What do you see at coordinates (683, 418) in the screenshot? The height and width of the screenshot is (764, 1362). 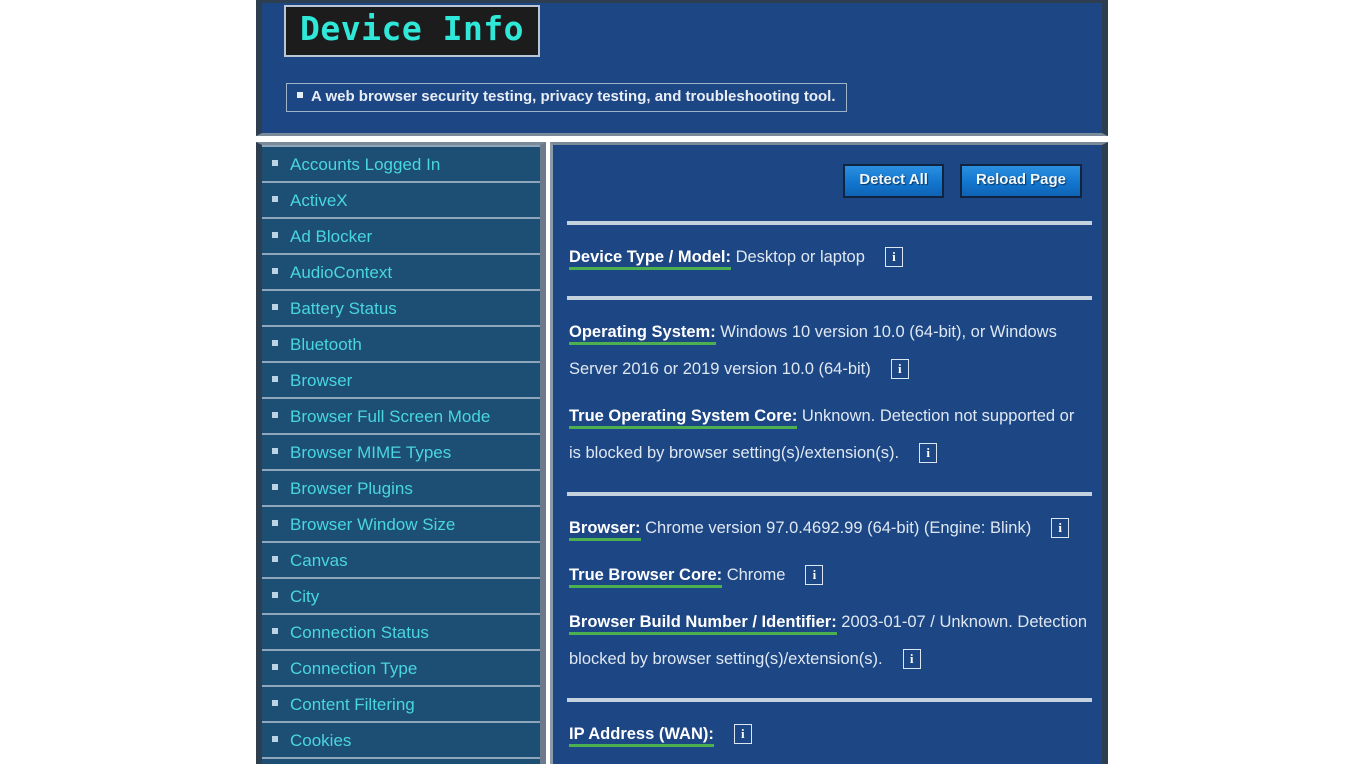 I see `result-label: True Operating System Core:` at bounding box center [683, 418].